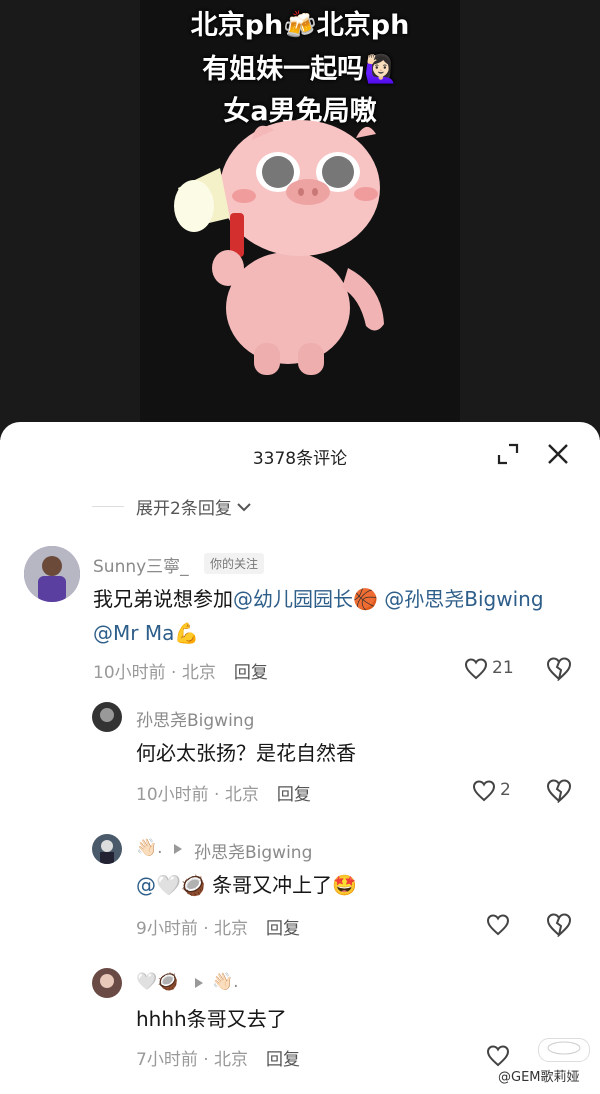 This screenshot has width=600, height=1094. I want to click on comment-text-plain: 条哥又冲上了🤩, so click(285, 885).